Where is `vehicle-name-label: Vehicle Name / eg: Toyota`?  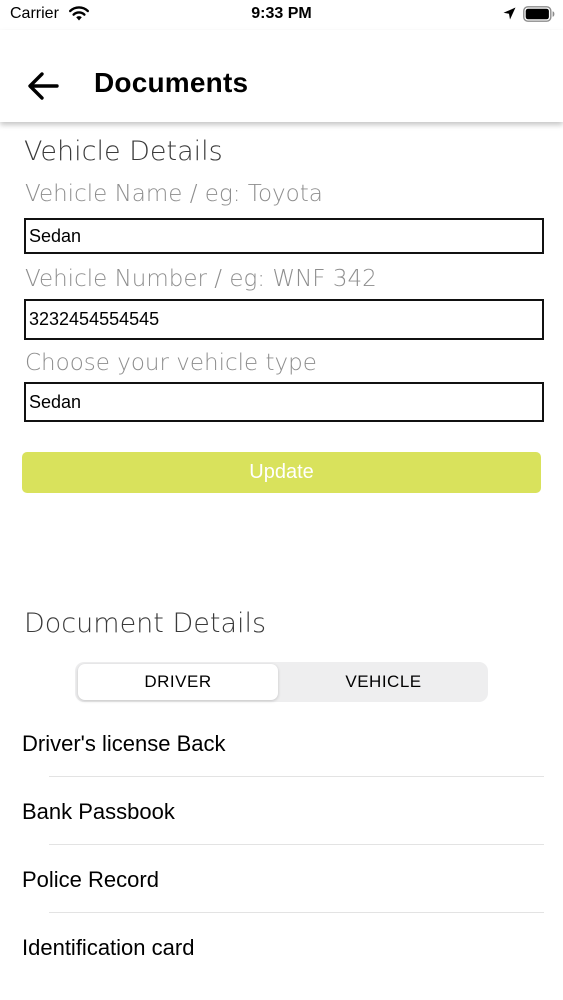
vehicle-name-label: Vehicle Name / eg: Toyota is located at coordinates (174, 194).